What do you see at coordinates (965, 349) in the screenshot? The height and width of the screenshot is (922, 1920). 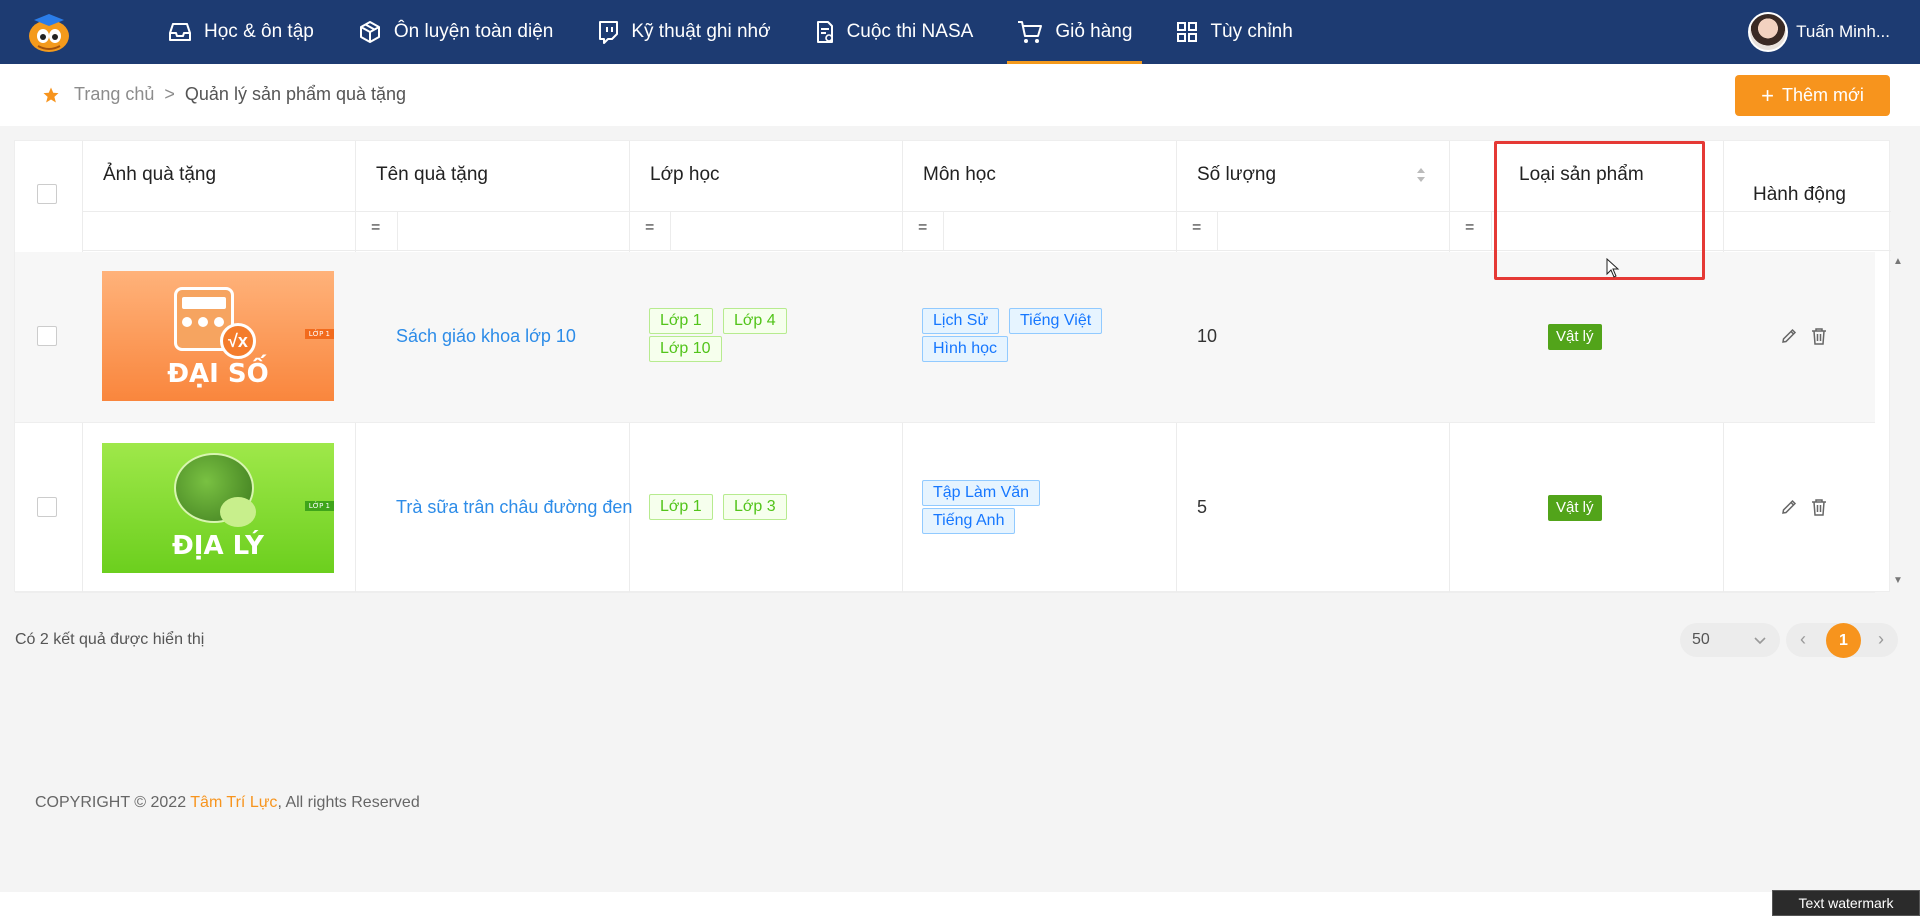 I see `subject-tag: Hình học` at bounding box center [965, 349].